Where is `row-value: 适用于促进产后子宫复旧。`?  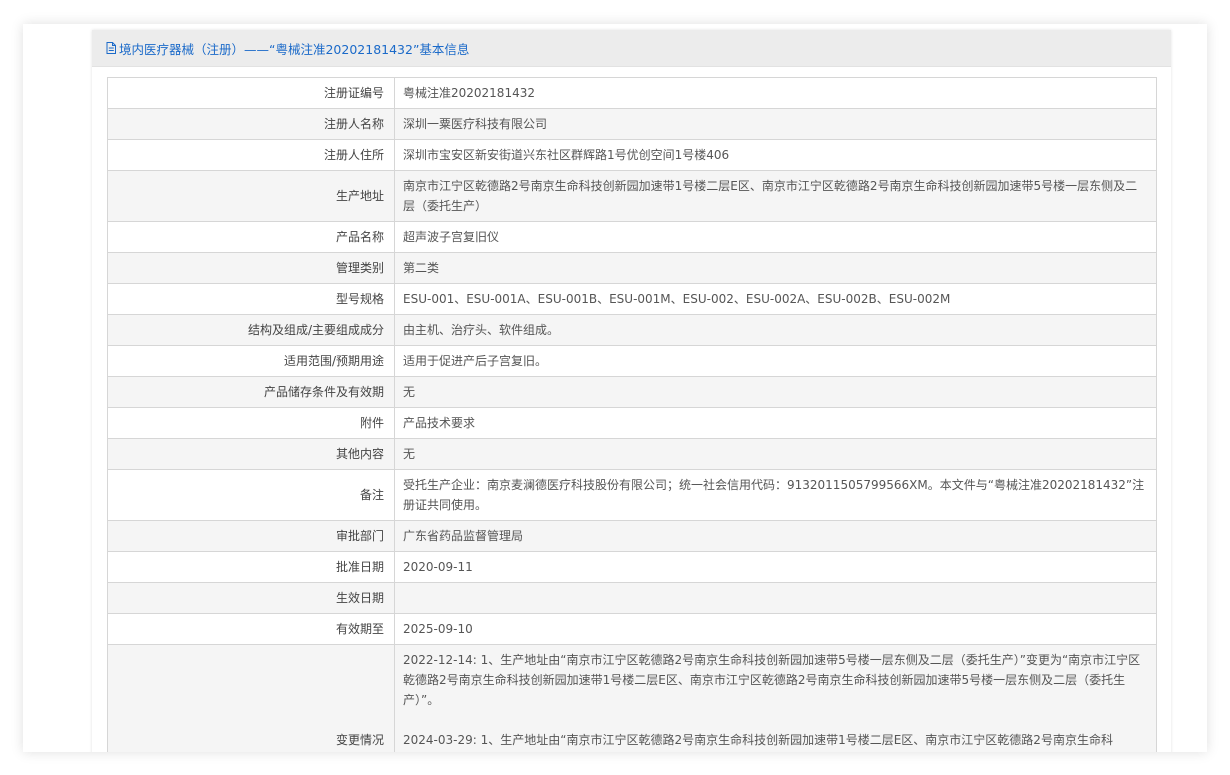 row-value: 适用于促进产后子宫复旧。 is located at coordinates (775, 361).